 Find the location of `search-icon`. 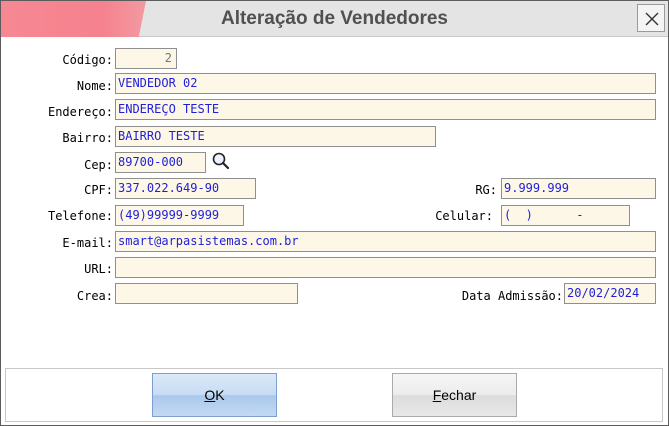

search-icon is located at coordinates (221, 161).